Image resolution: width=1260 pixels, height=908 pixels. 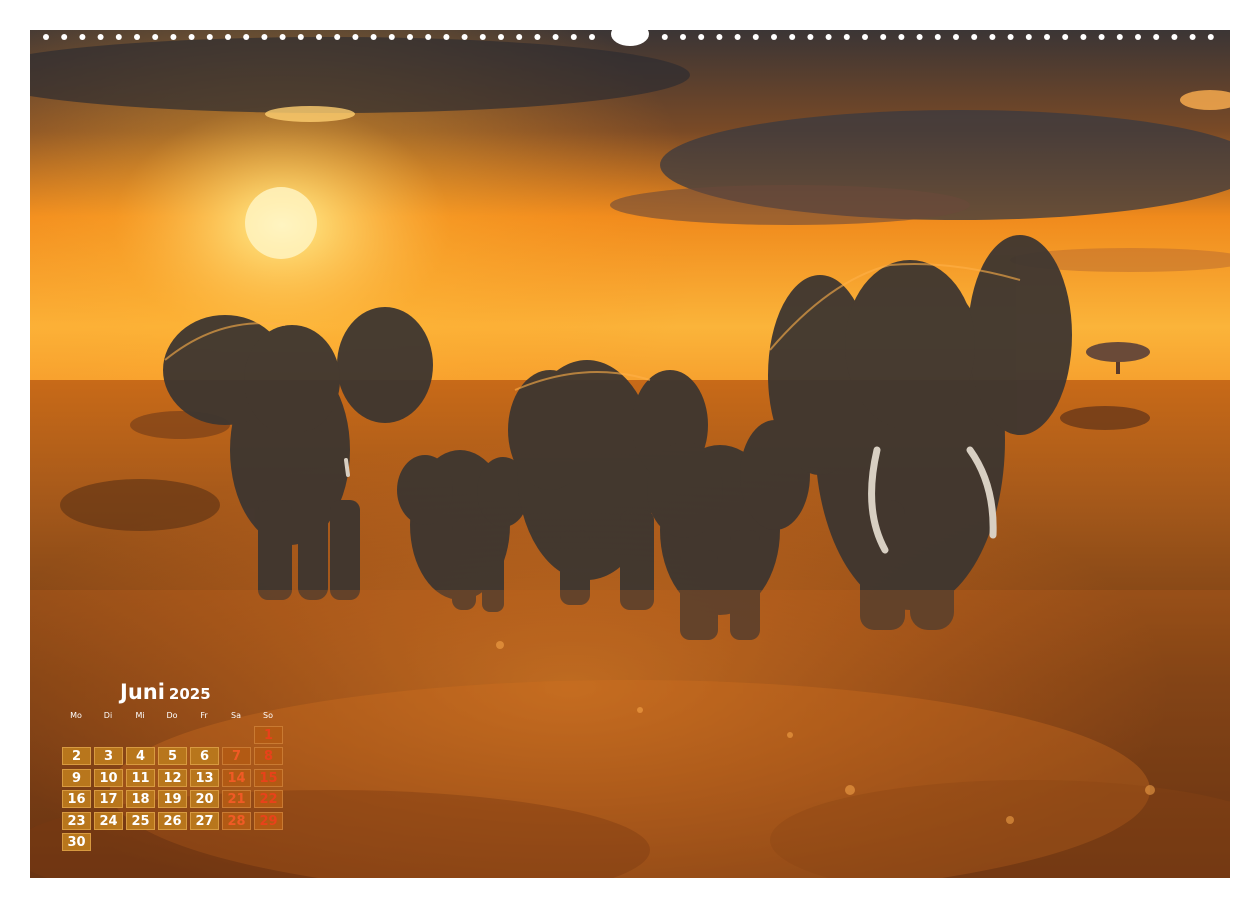 I want to click on weekday-label: So, so click(x=268, y=715).